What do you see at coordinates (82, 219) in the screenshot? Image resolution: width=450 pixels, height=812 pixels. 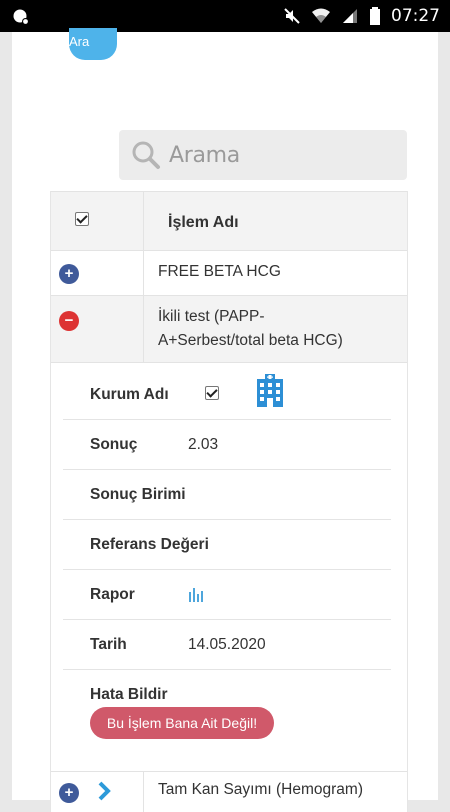 I see `select-all-checkbox` at bounding box center [82, 219].